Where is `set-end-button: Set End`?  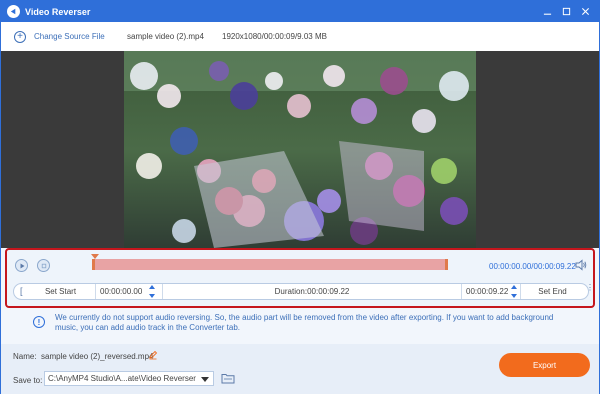 set-end-button: Set End is located at coordinates (552, 291).